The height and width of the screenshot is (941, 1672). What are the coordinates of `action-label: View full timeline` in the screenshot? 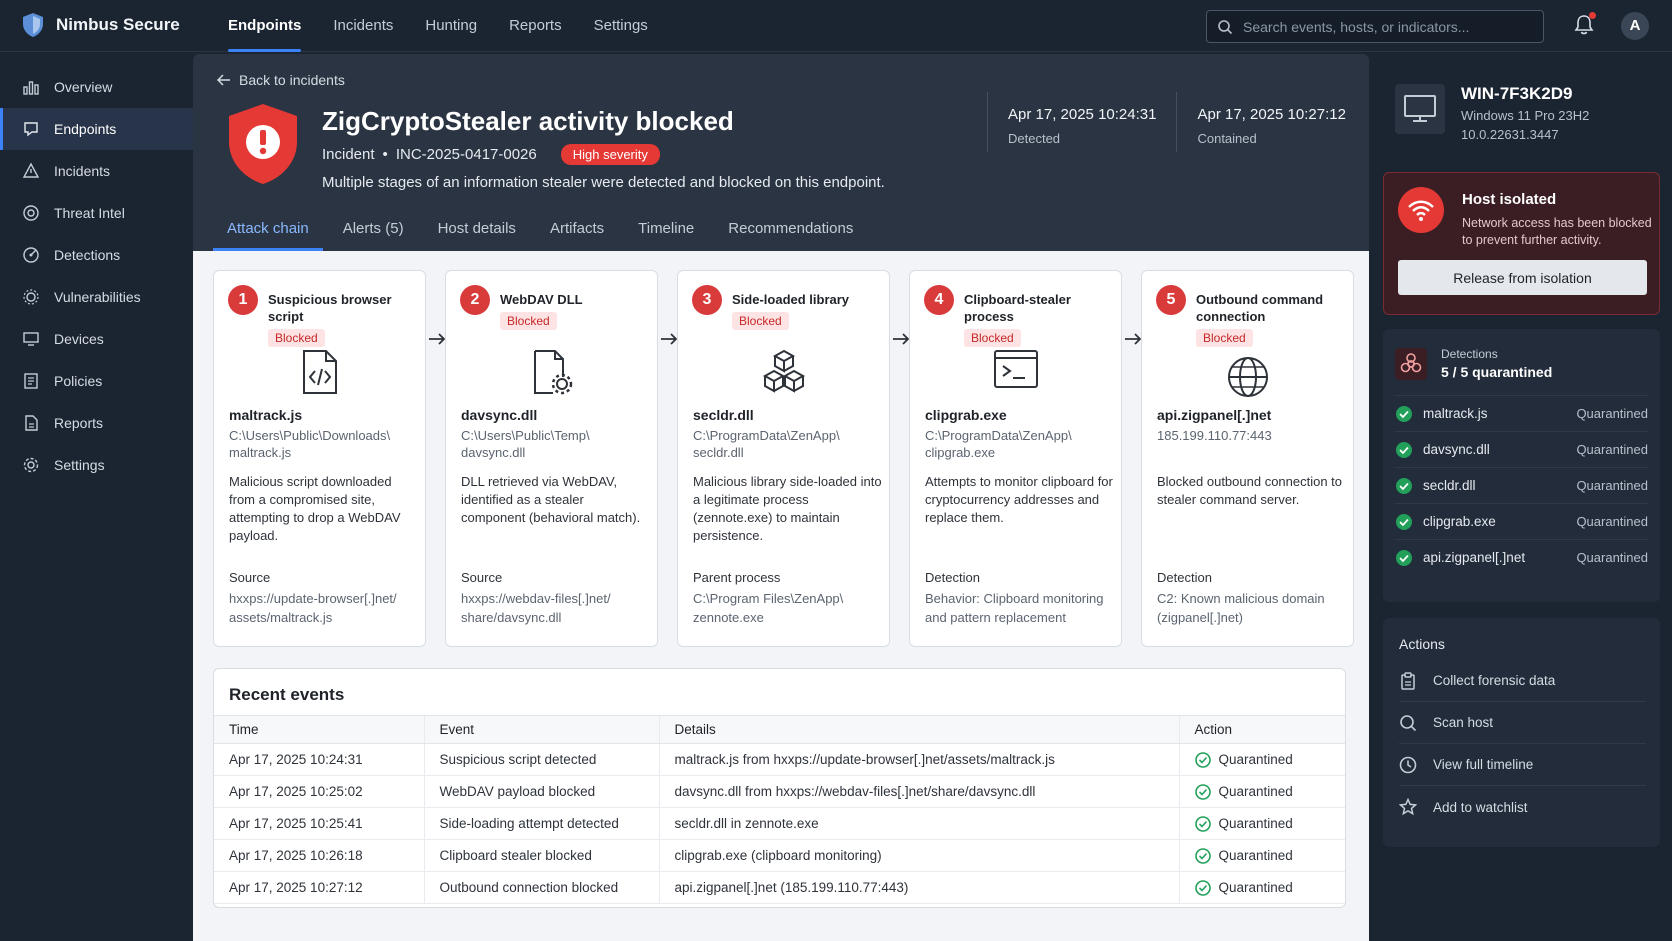 It's located at (1483, 764).